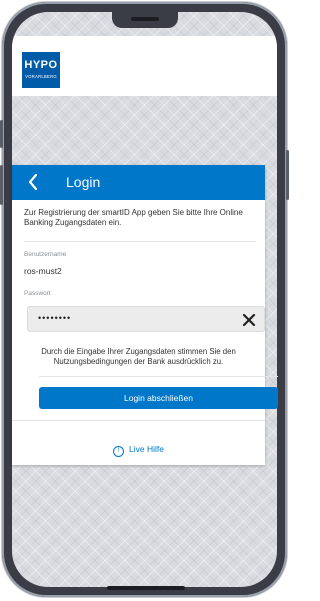  I want to click on speaker, so click(145, 19).